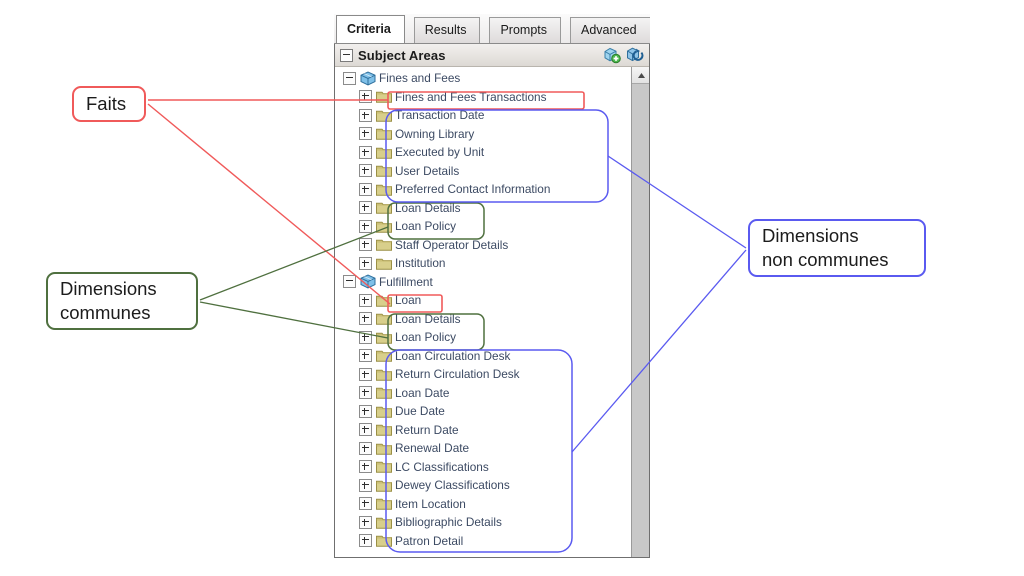  What do you see at coordinates (483, 448) in the screenshot?
I see `tree-folder-row: Renewal Date` at bounding box center [483, 448].